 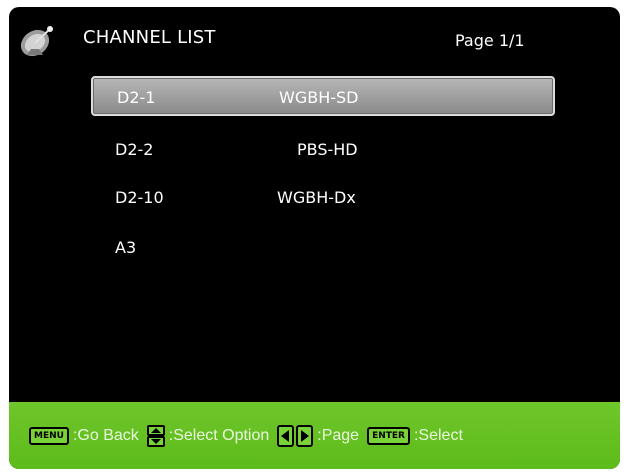 What do you see at coordinates (105, 435) in the screenshot?
I see `menu-hint-label: :Go Back` at bounding box center [105, 435].